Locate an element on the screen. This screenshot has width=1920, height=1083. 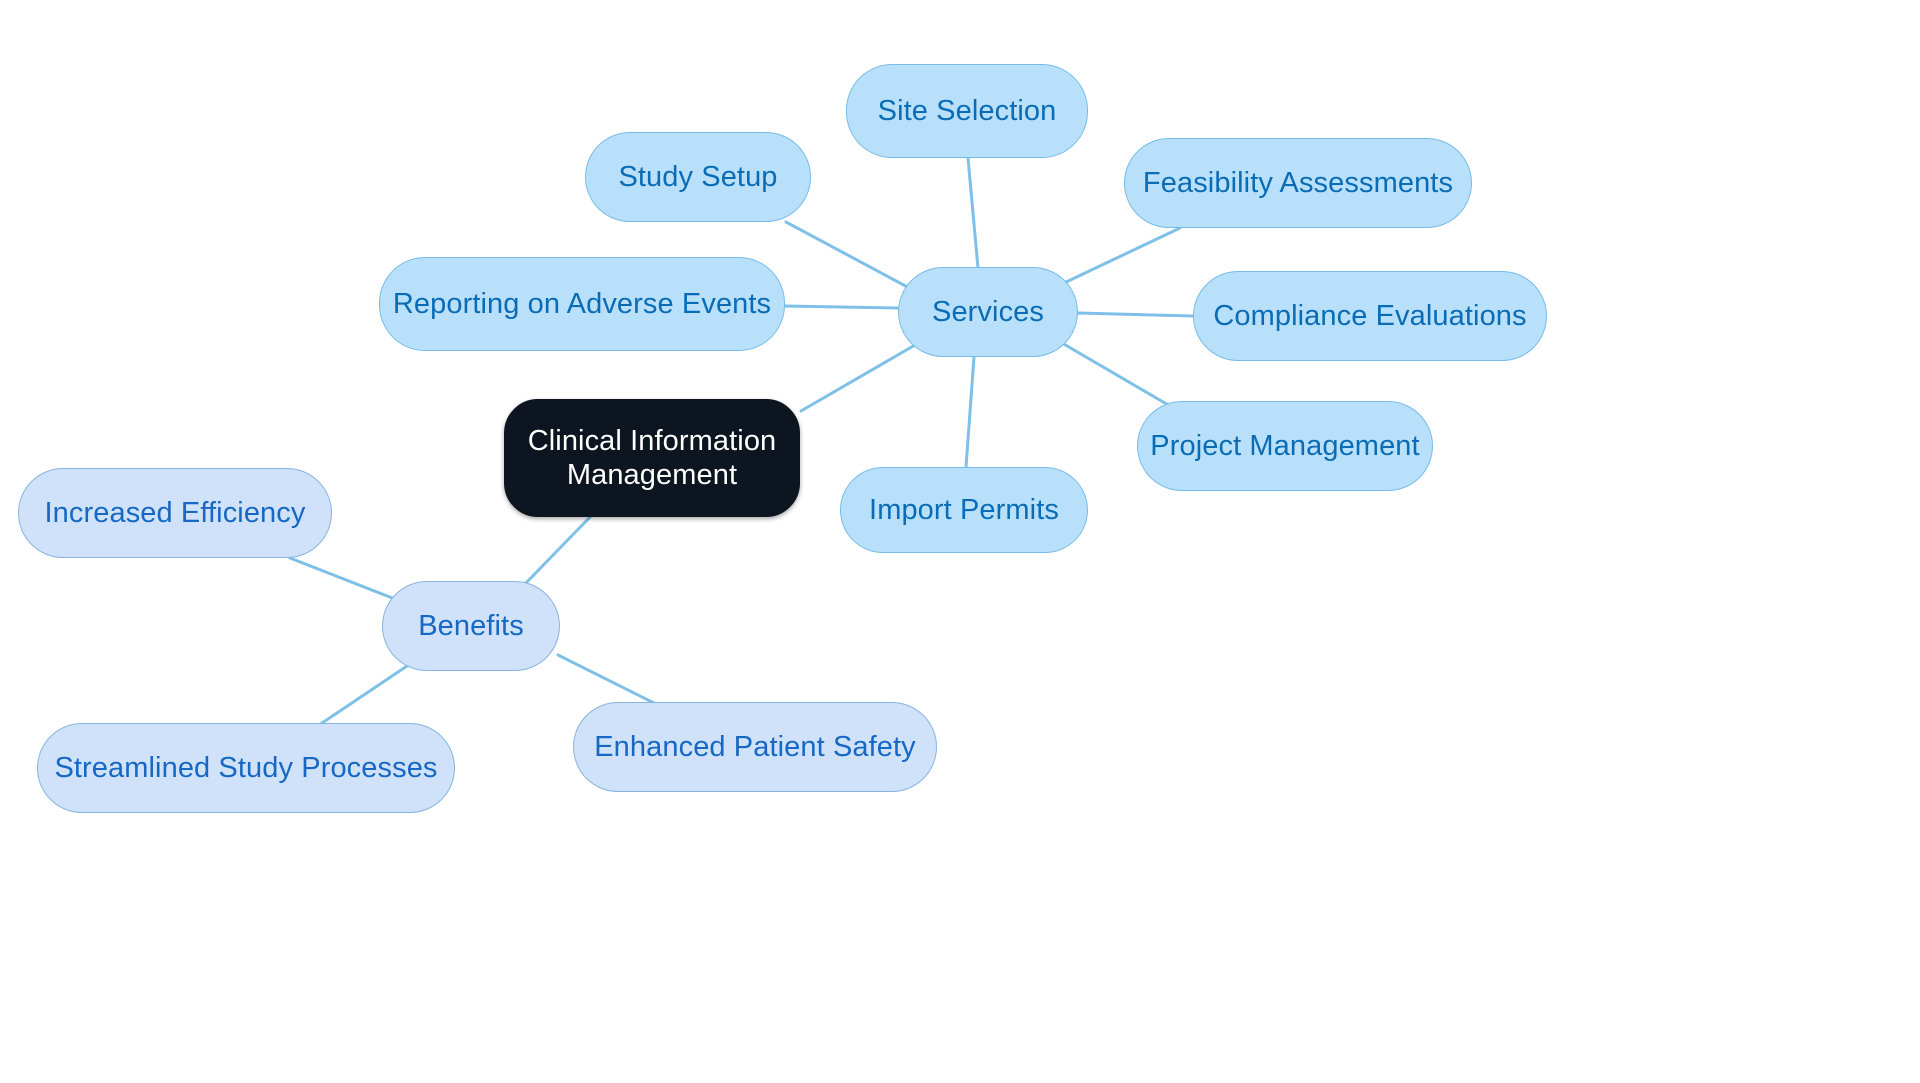
edge-benefits-to-enhanced-patient-safety is located at coordinates (609, 680).